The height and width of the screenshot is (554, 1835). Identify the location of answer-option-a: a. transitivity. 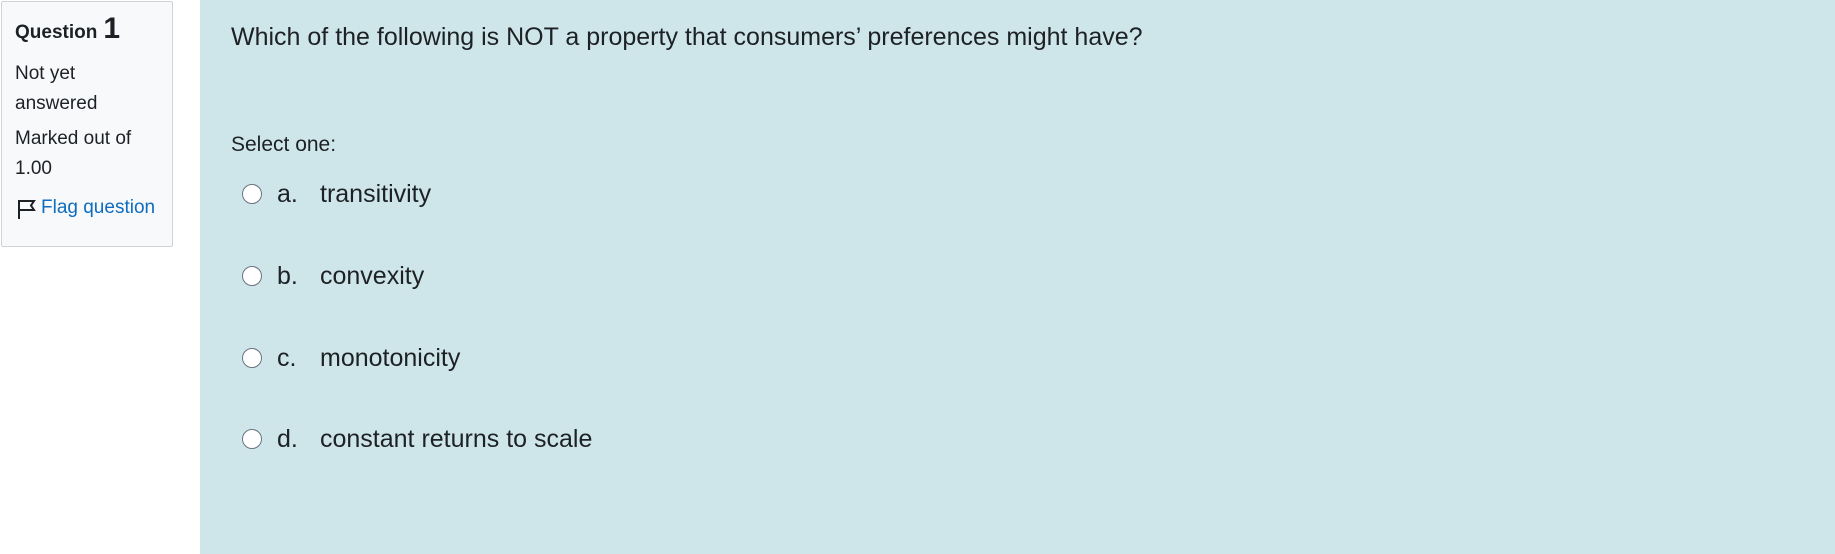
(336, 194).